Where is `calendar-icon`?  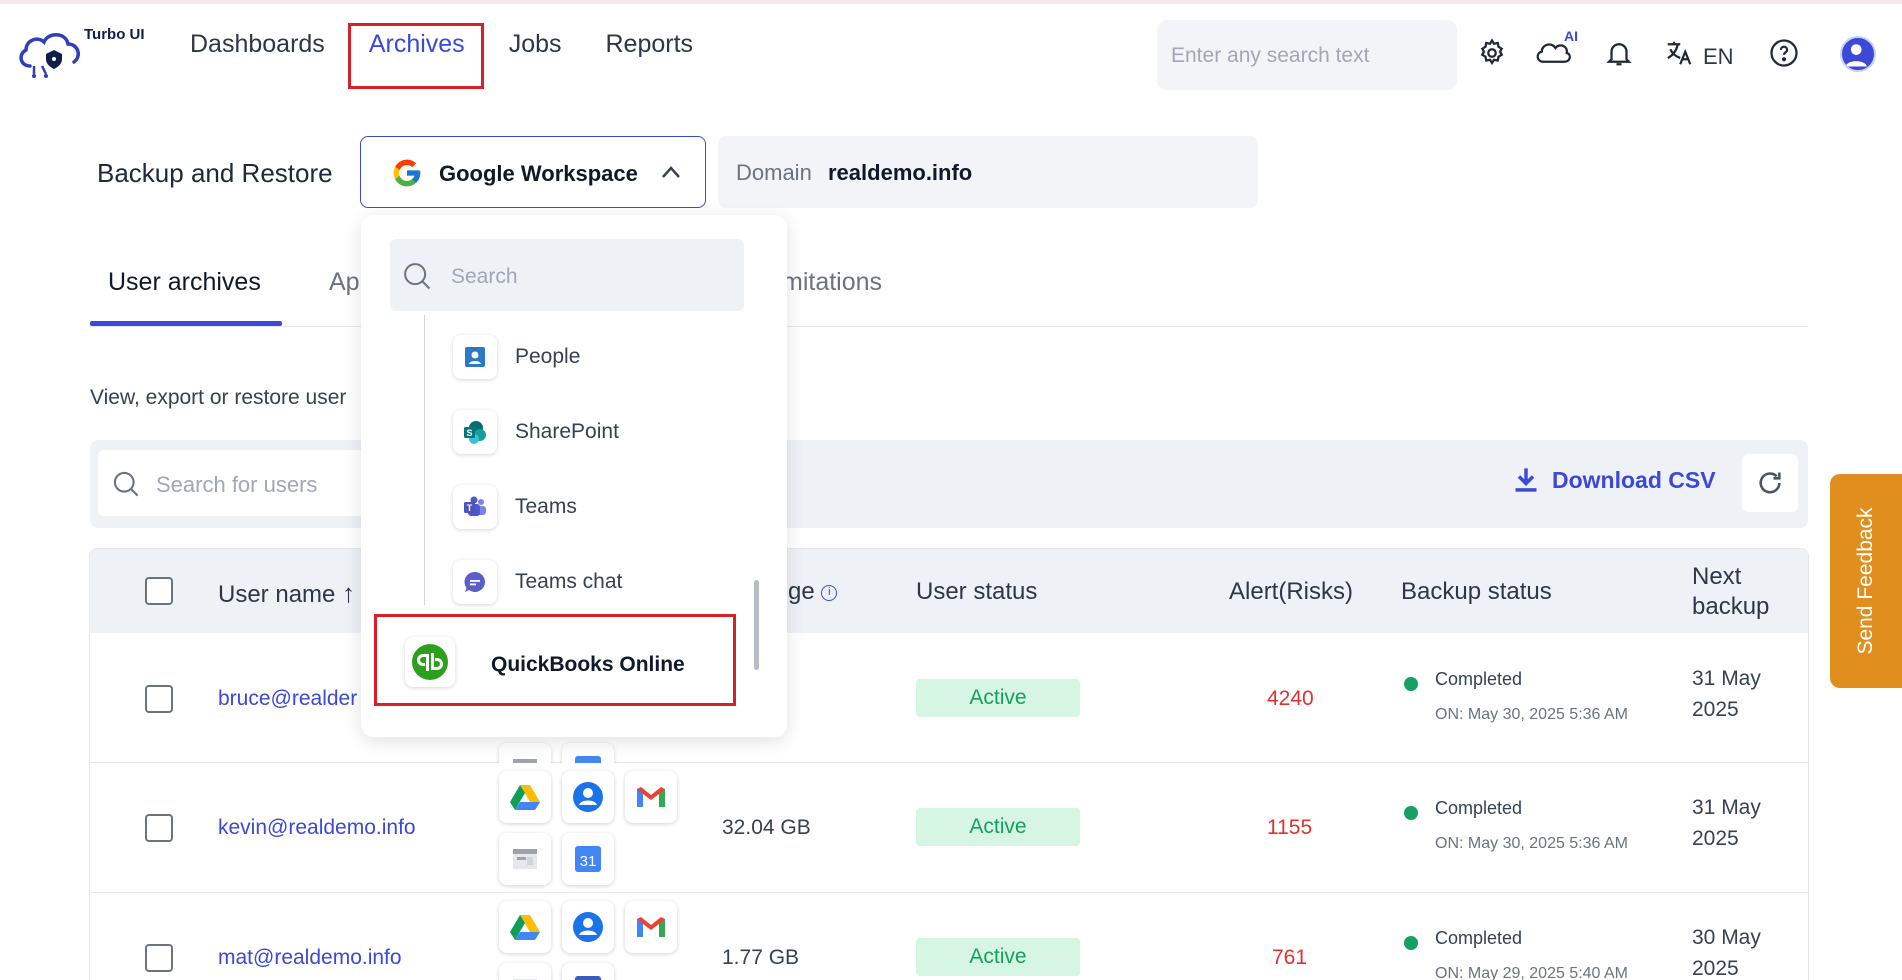
calendar-icon is located at coordinates (588, 978).